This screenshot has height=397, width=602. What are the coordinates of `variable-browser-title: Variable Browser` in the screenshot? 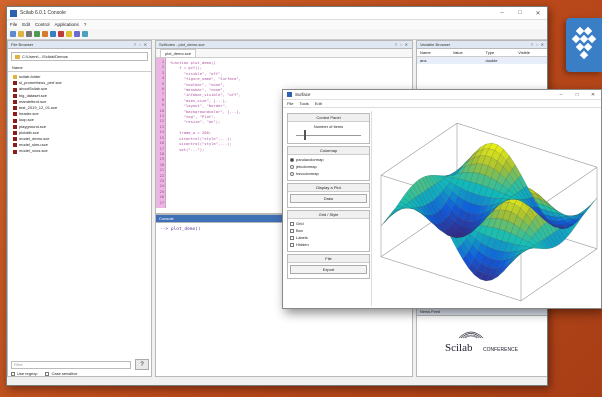 It's located at (435, 44).